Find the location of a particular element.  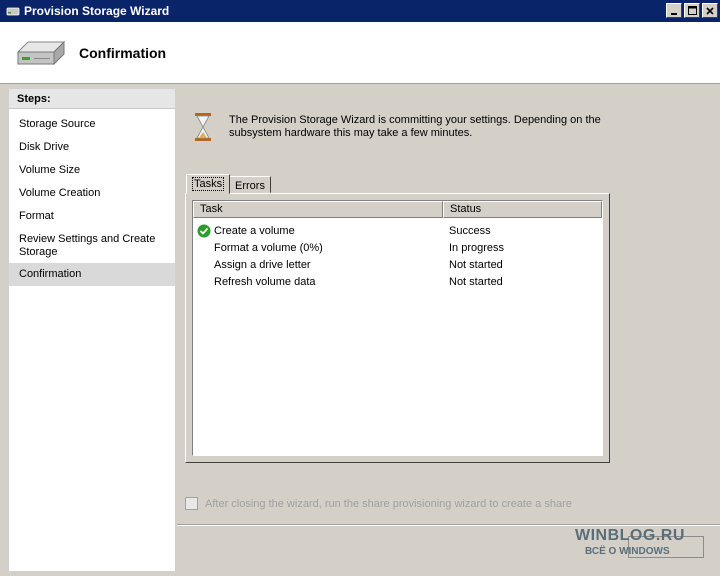

step-storage-source: Storage Source is located at coordinates (92, 124).